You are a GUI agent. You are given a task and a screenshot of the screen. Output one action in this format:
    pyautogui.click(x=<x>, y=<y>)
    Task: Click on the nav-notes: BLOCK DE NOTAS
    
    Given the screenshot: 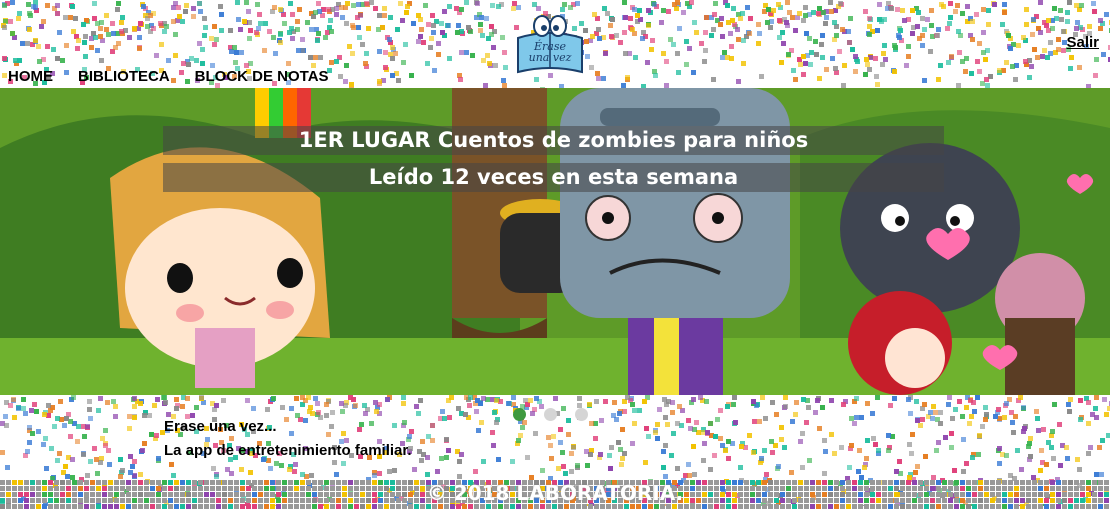 What is the action you would take?
    pyautogui.click(x=262, y=76)
    